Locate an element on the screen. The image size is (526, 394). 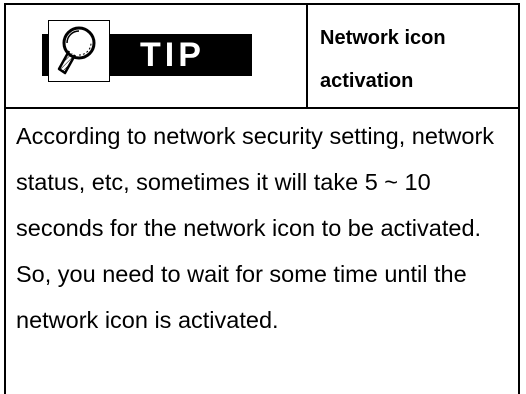
tip-label: TIP is located at coordinates (172, 55).